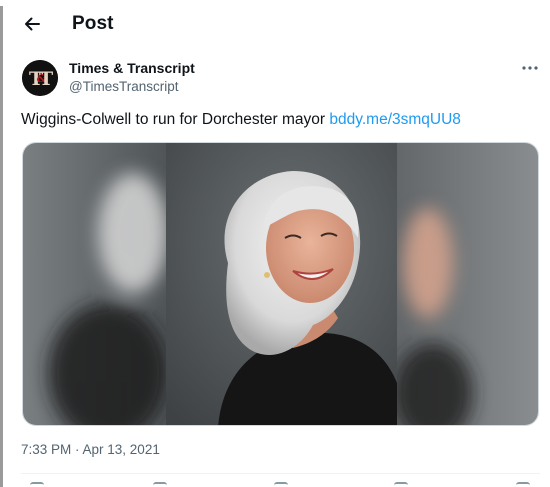 The image size is (550, 487). What do you see at coordinates (281, 484) in the screenshot?
I see `like-icon` at bounding box center [281, 484].